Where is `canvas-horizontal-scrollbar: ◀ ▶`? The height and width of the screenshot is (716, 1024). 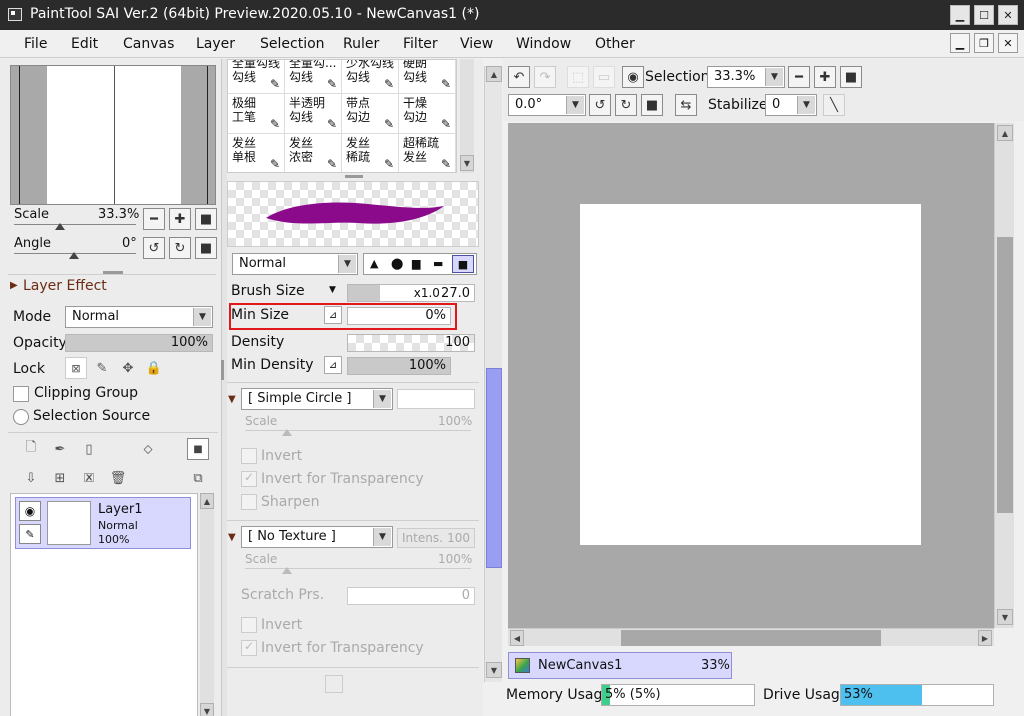
canvas-horizontal-scrollbar: ◀ ▶ is located at coordinates (751, 637).